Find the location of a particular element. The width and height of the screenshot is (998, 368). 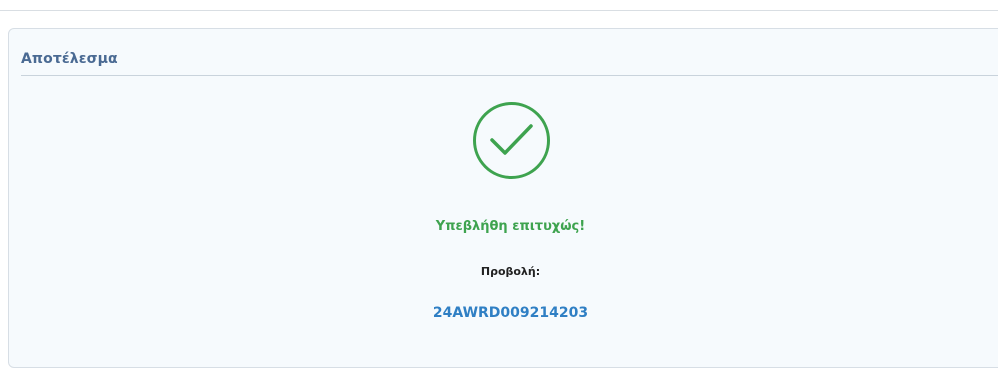

view-label: Προβολή: is located at coordinates (510, 271).